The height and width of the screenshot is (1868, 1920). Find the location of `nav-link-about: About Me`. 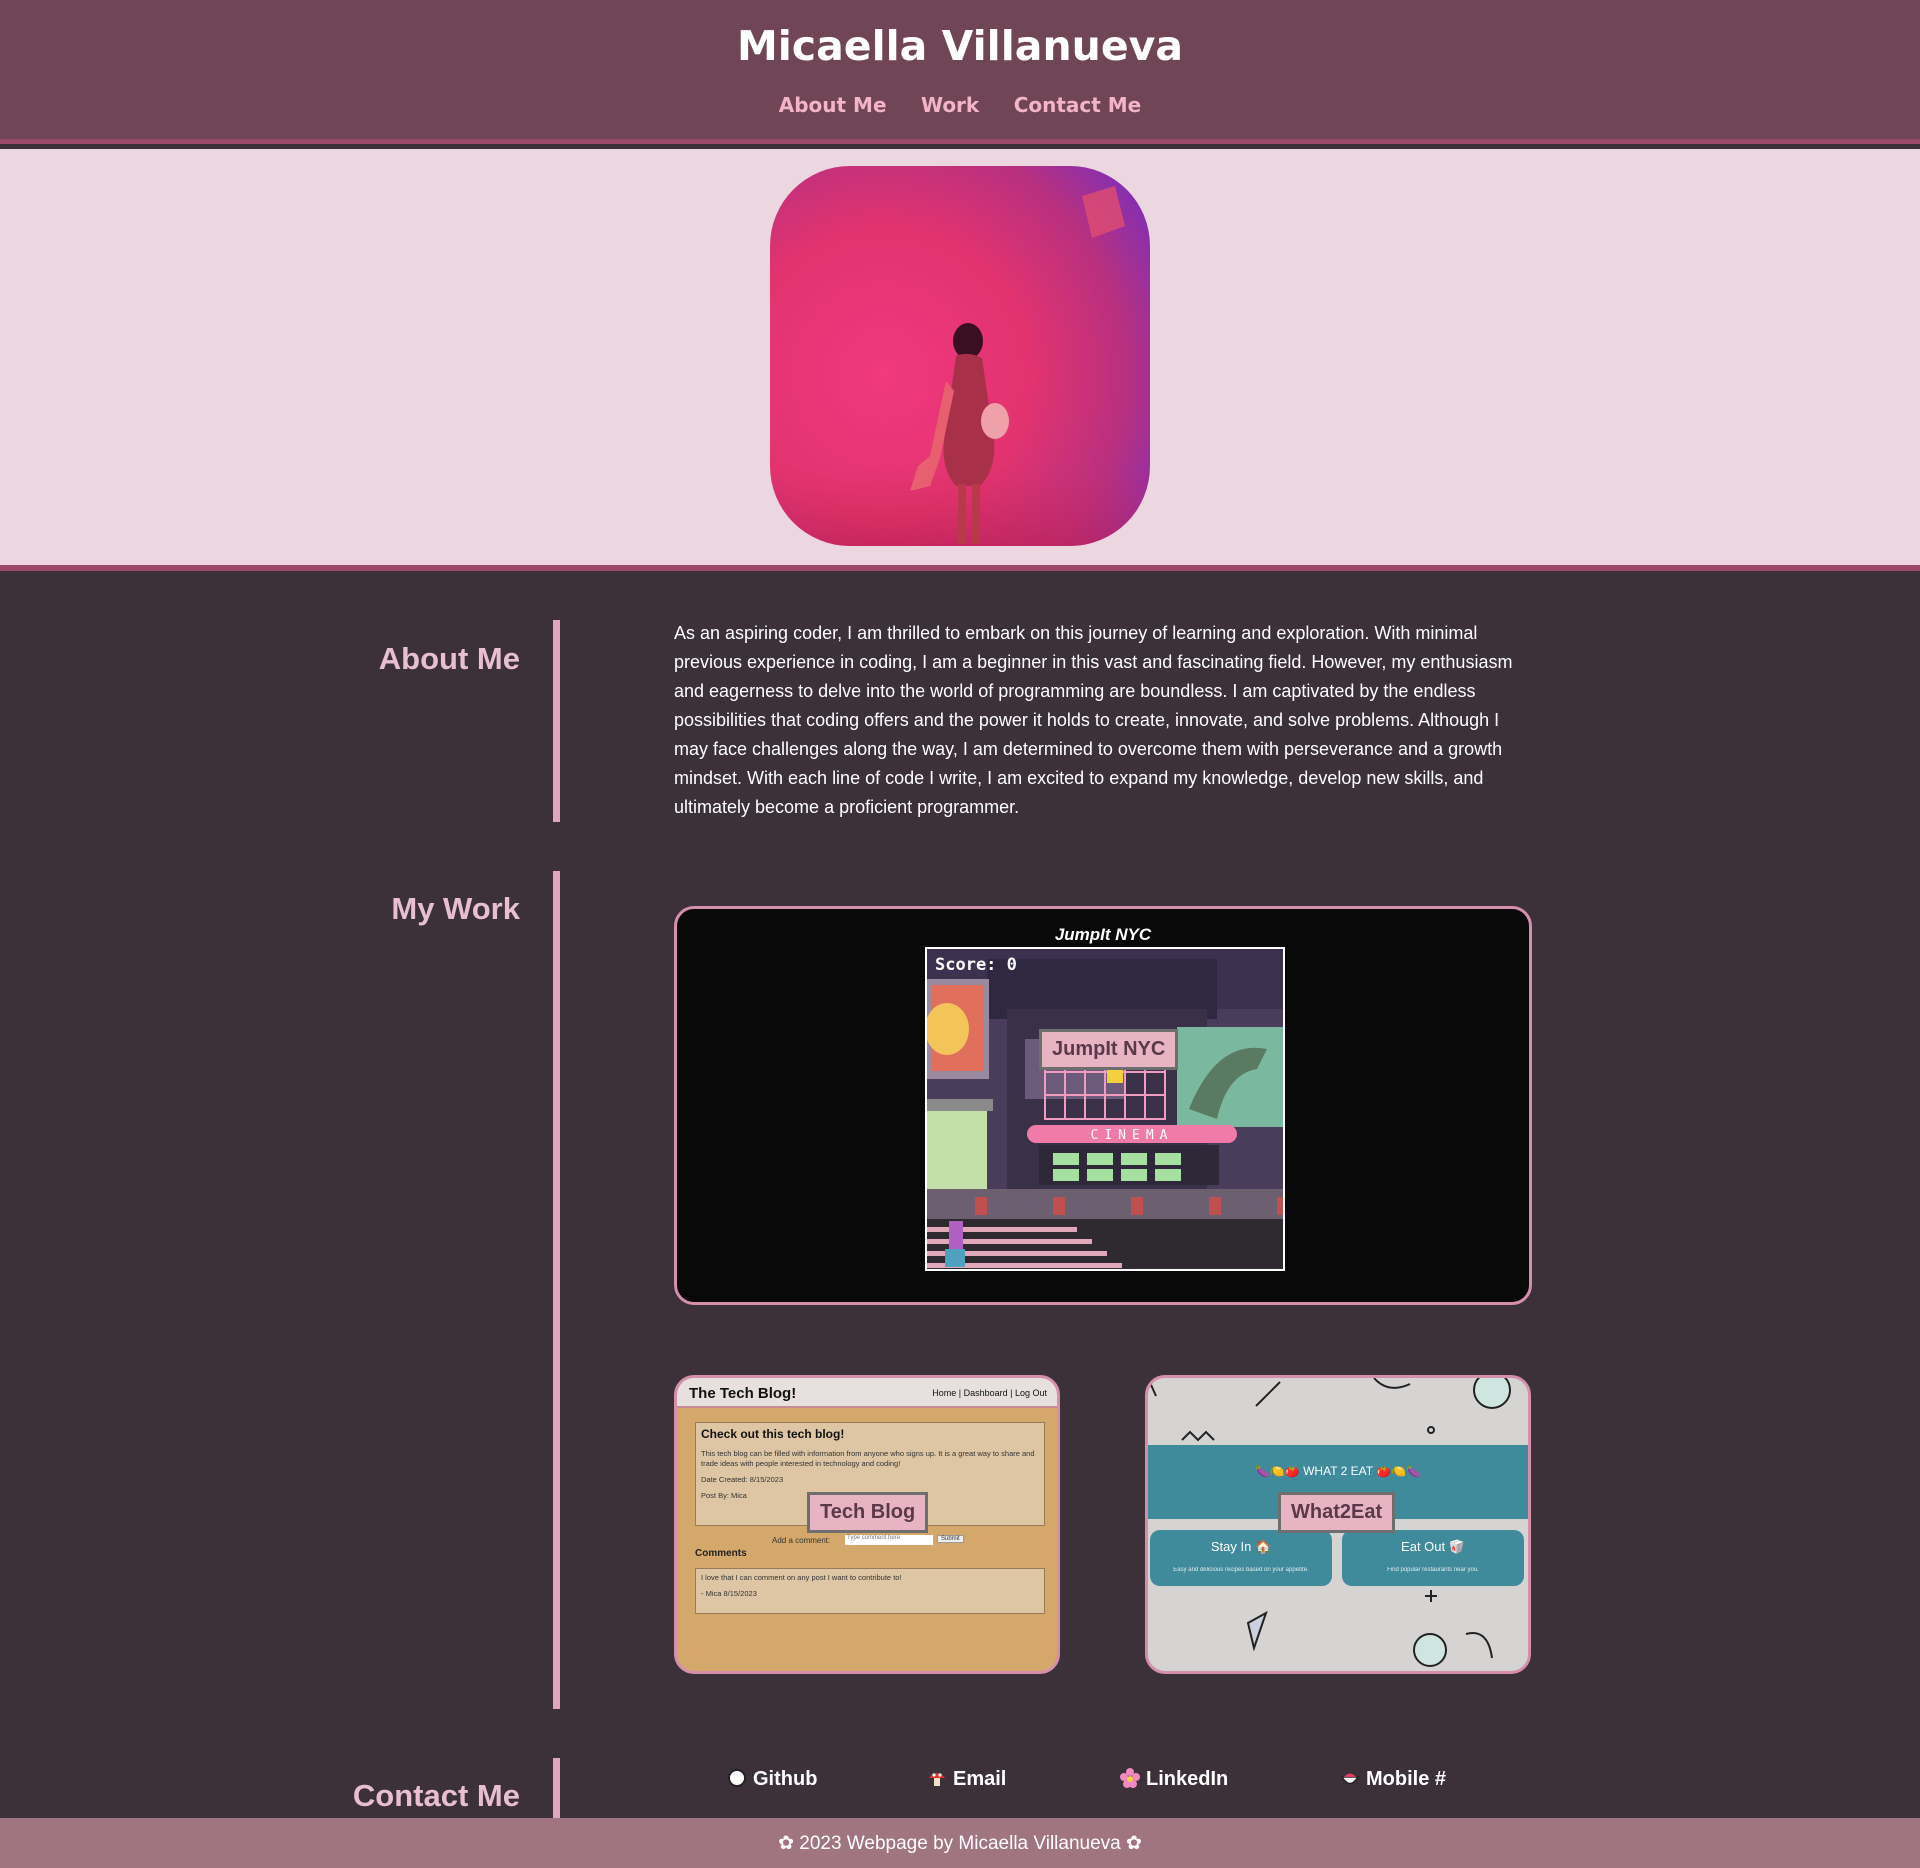

nav-link-about: About Me is located at coordinates (833, 105).